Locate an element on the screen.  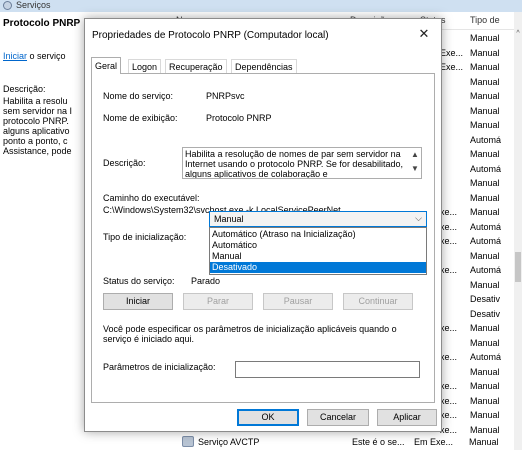
services-window-title: Serviços is located at coordinates (33, 5).